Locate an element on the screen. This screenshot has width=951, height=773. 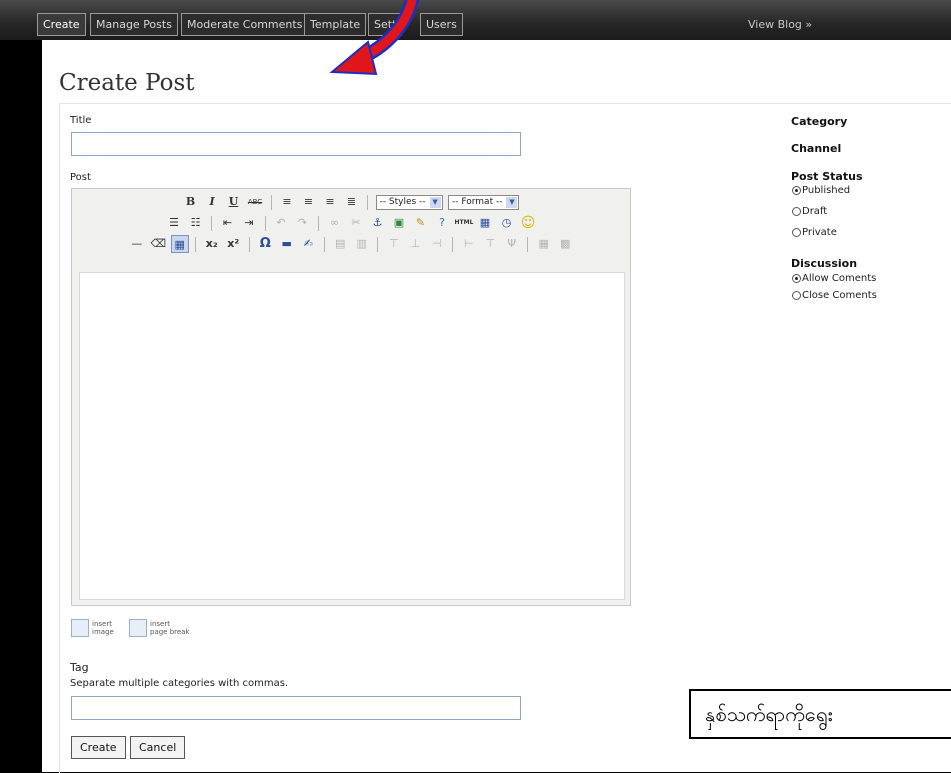
visual-aid-icon: ▦ is located at coordinates (179, 244).